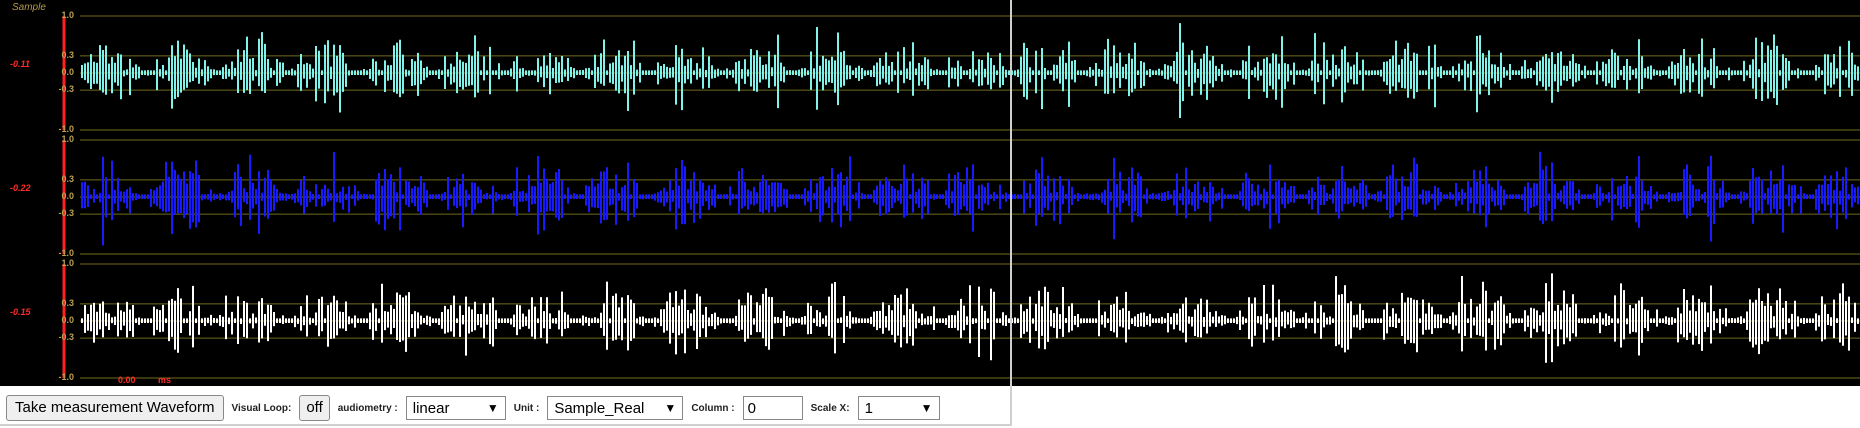 The image size is (1860, 428). What do you see at coordinates (599, 408) in the screenshot?
I see `unit-value: Sample_Real` at bounding box center [599, 408].